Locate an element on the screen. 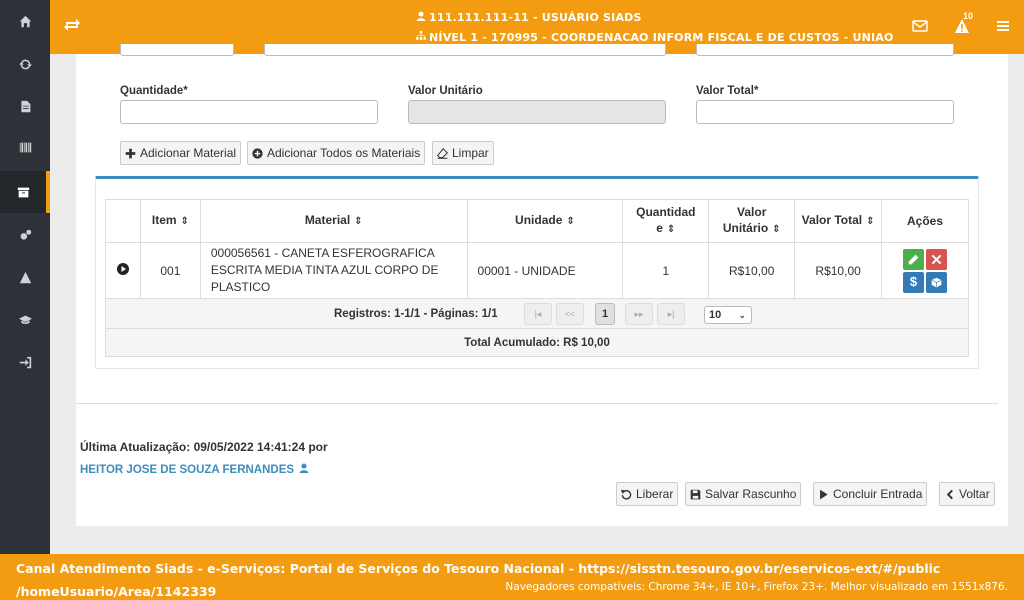  sidebar-item-training is located at coordinates (25, 319).